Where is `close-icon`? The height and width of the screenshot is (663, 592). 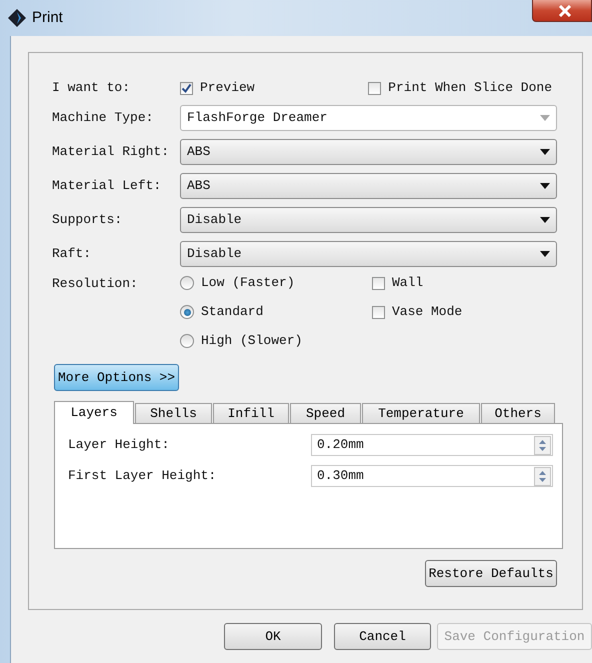 close-icon is located at coordinates (565, 10).